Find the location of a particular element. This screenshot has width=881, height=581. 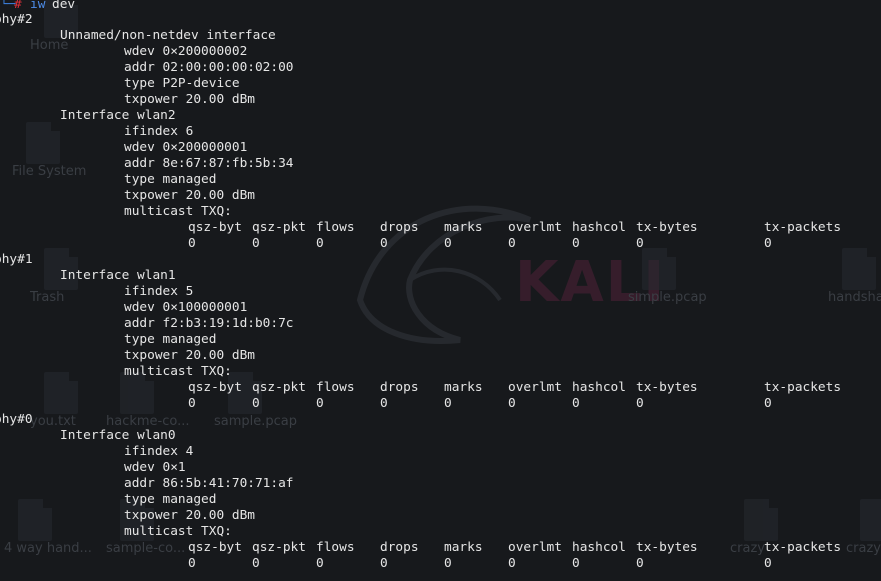

terminal-line-text: addr 8e:67:87:fb:5b:34 is located at coordinates (209, 163).